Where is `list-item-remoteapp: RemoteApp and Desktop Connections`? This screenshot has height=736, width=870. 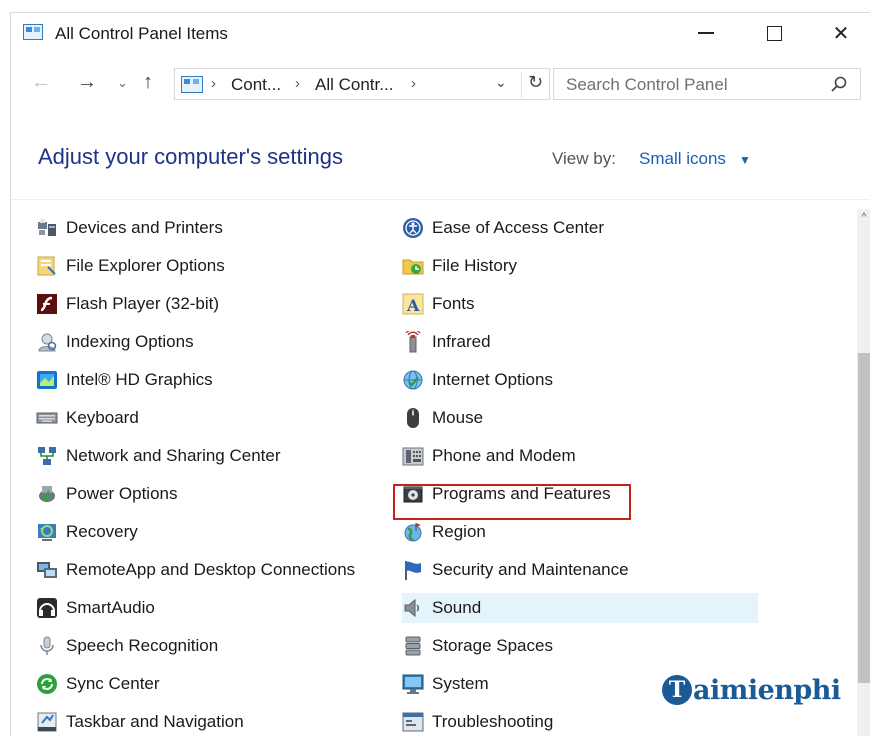 list-item-remoteapp: RemoteApp and Desktop Connections is located at coordinates (195, 570).